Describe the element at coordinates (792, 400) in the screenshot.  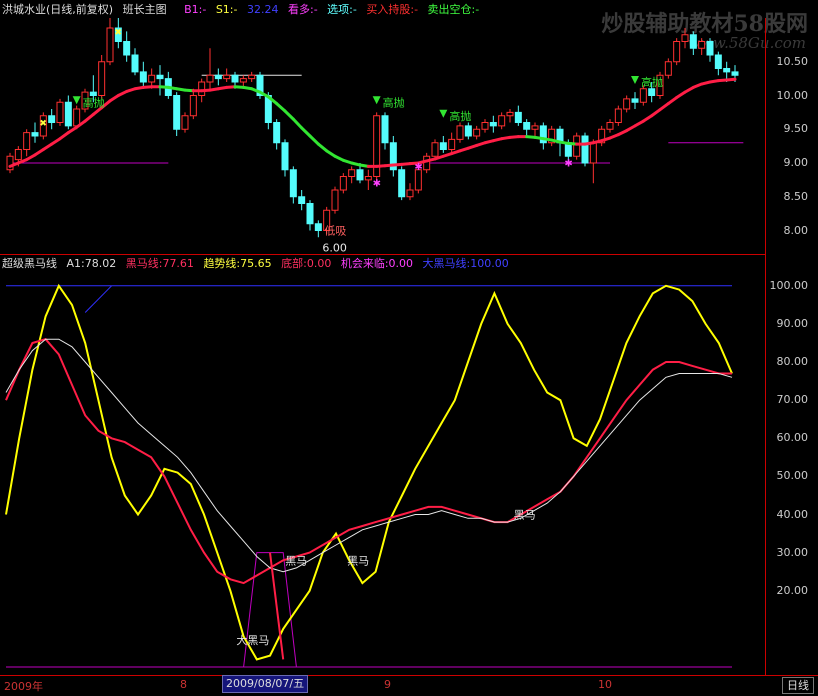
I see `indicator-tick: 70.00` at that location.